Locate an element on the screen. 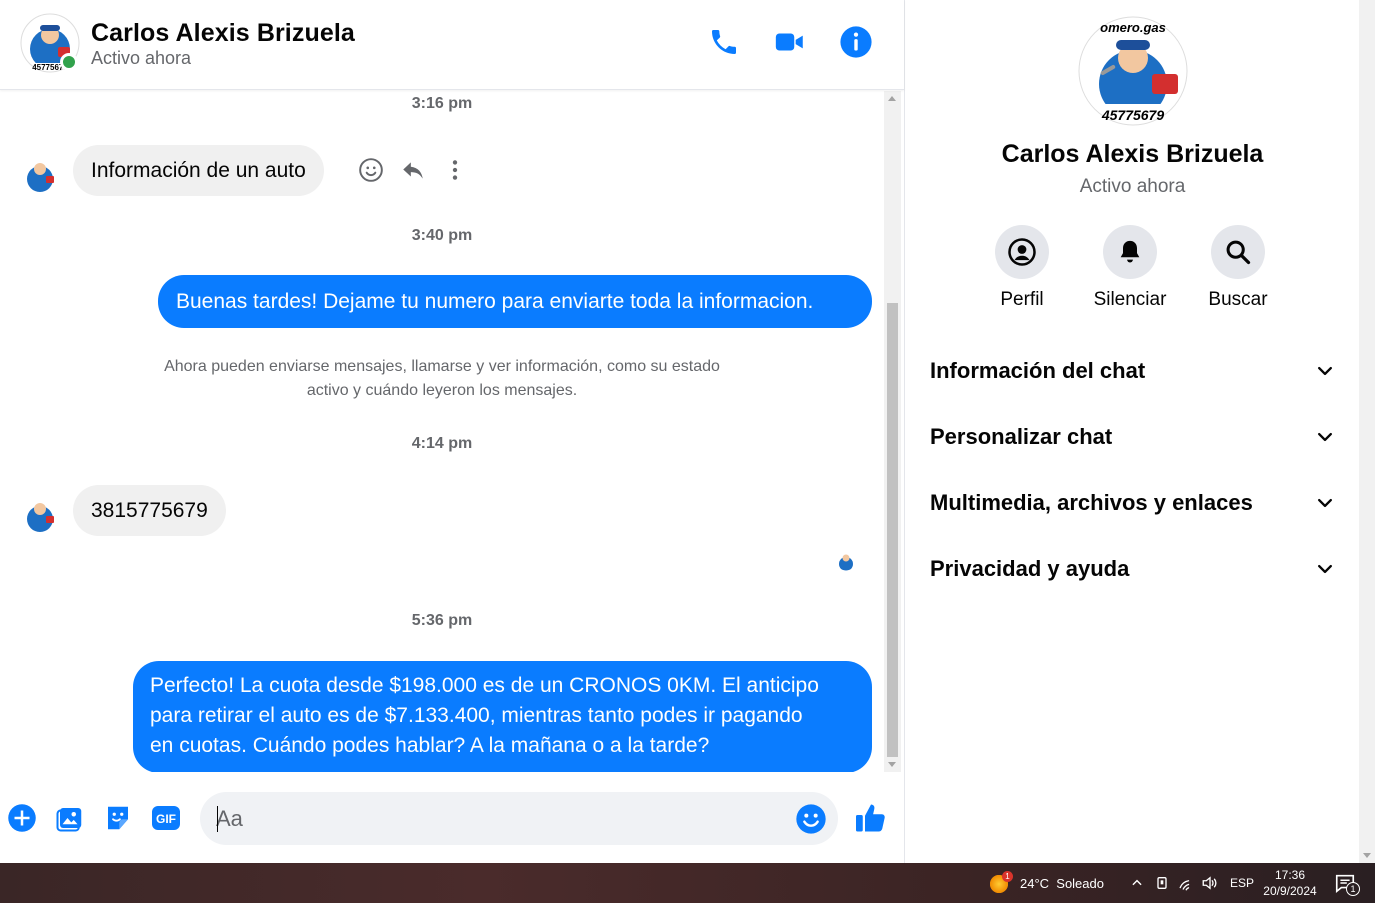 This screenshot has width=1375, height=903. page-scrollbar is located at coordinates (1367, 431).